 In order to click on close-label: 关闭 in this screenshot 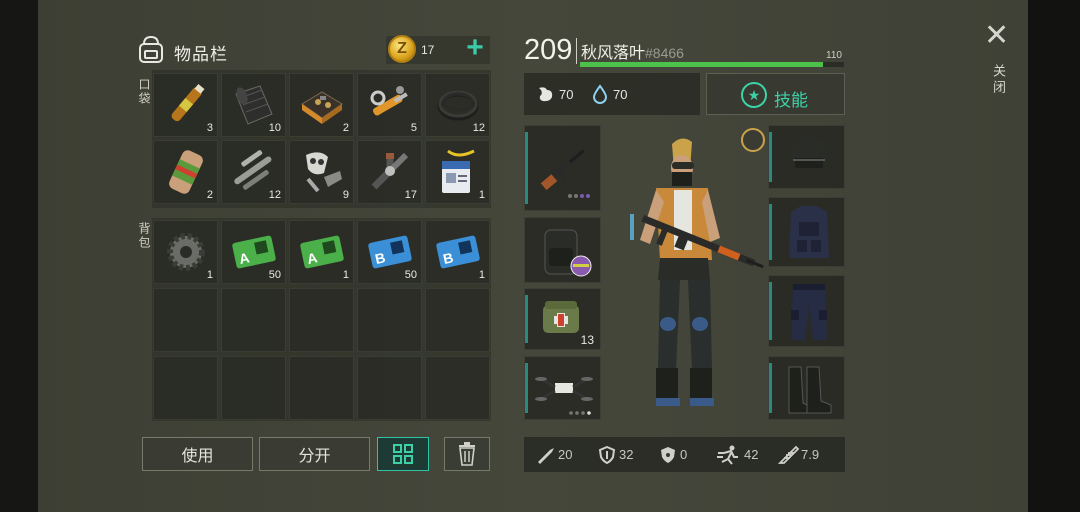, I will do `click(998, 80)`.